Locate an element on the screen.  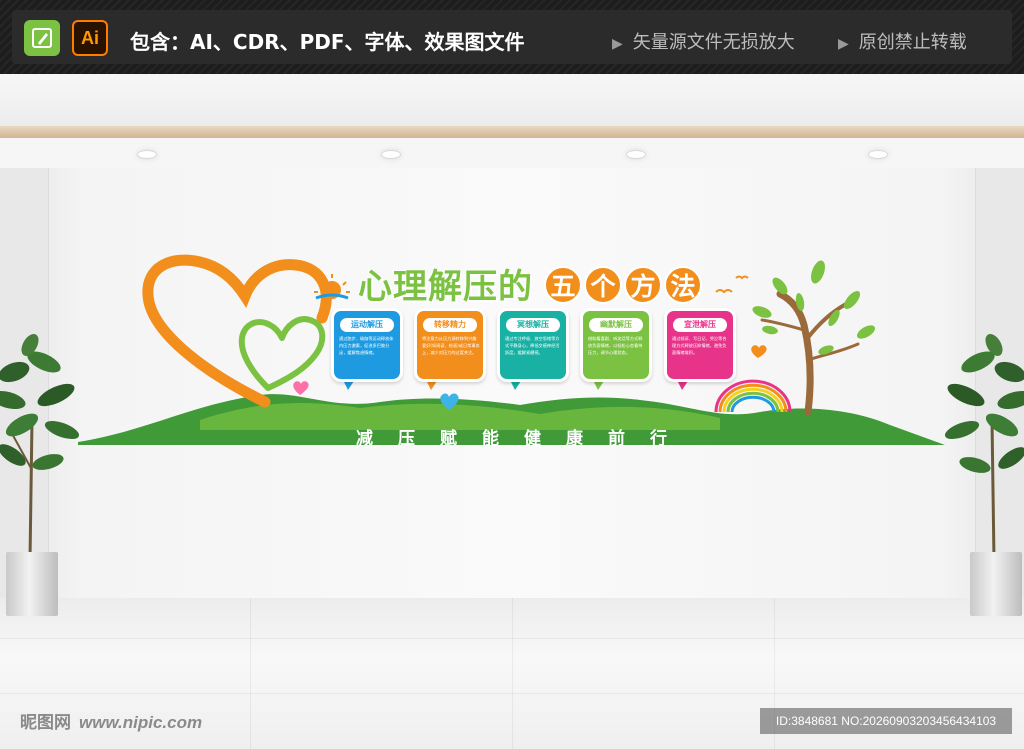
title-circle-char: 方 is located at coordinates (643, 285).